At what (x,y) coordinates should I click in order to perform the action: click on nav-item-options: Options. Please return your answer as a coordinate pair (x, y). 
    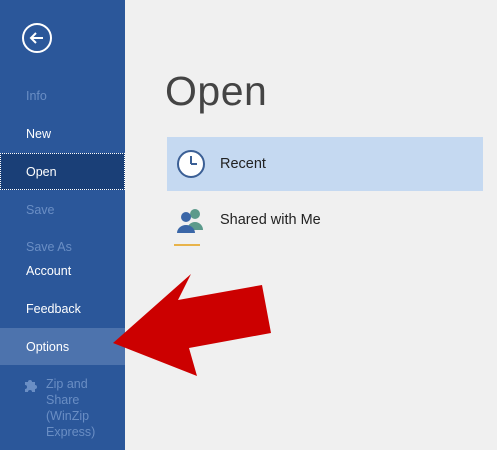
    Looking at the image, I should click on (62, 346).